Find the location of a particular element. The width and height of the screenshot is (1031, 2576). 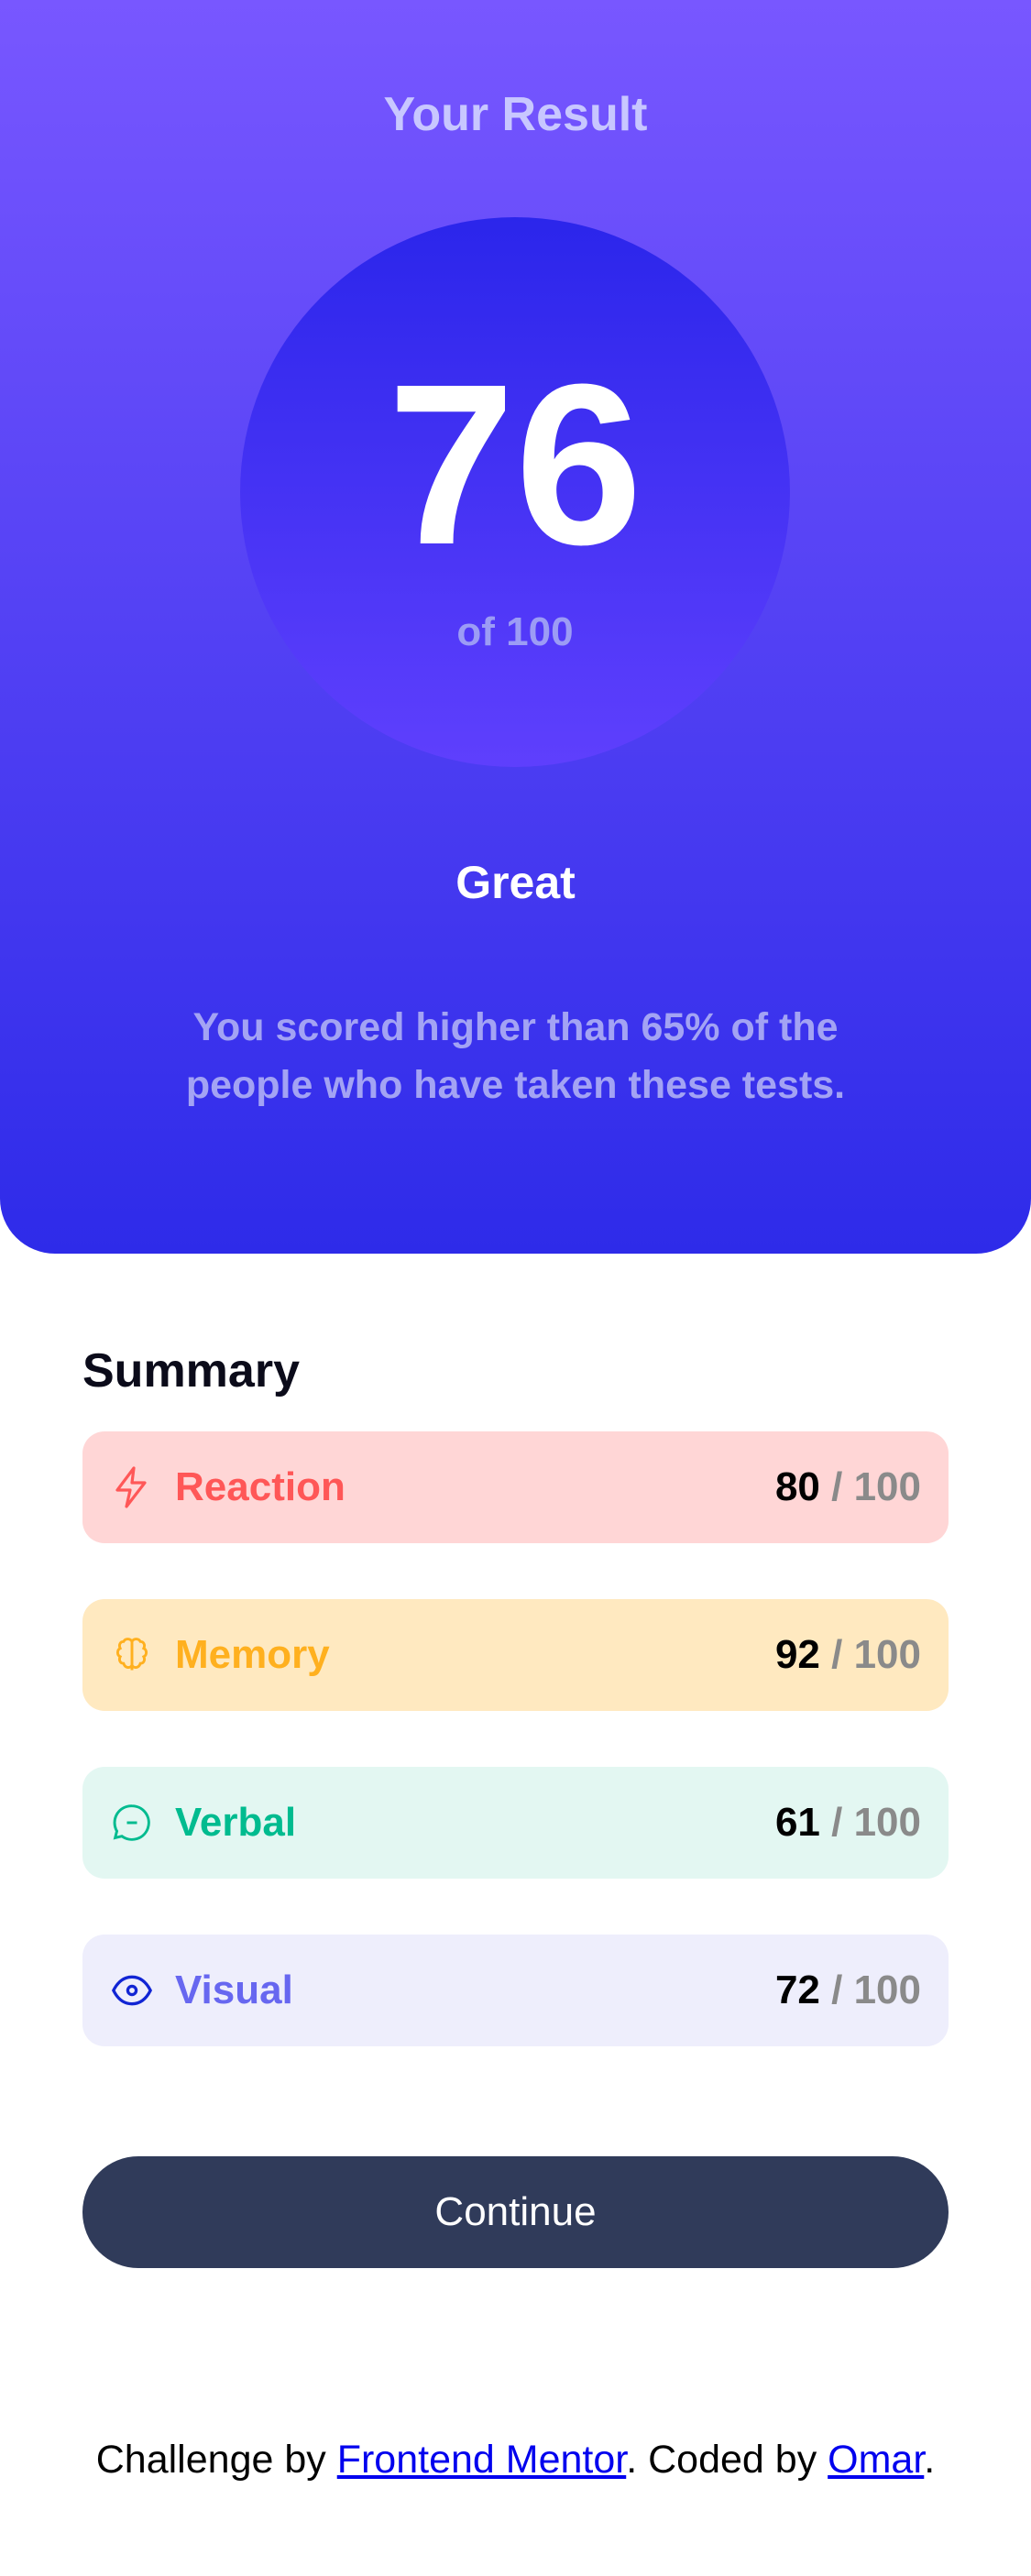

score-circle: 76 of 100 is located at coordinates (515, 492).